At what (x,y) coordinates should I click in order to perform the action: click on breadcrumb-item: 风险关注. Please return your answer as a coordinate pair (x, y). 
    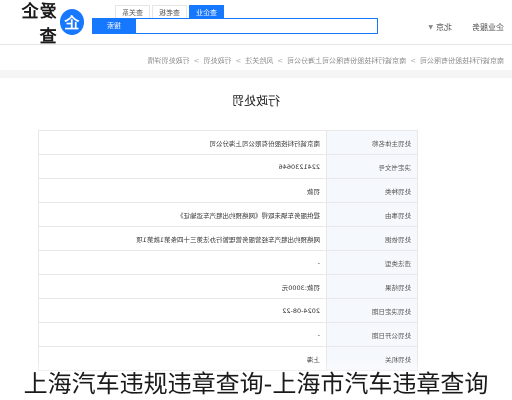
    Looking at the image, I should click on (259, 61).